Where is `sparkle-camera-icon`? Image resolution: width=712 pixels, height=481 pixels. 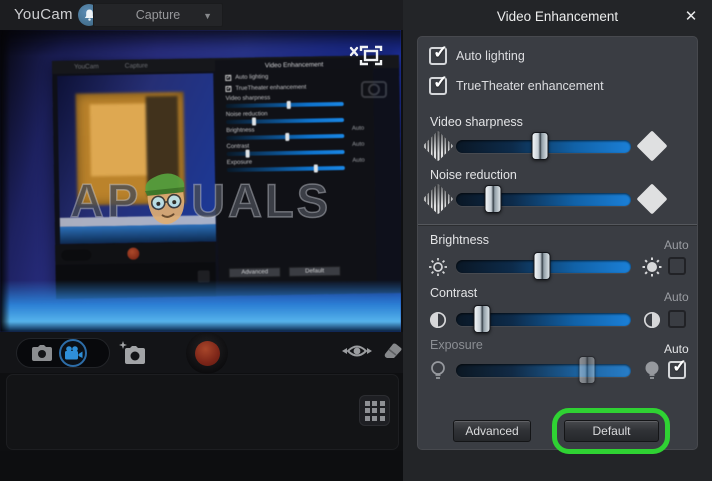 sparkle-camera-icon is located at coordinates (132, 352).